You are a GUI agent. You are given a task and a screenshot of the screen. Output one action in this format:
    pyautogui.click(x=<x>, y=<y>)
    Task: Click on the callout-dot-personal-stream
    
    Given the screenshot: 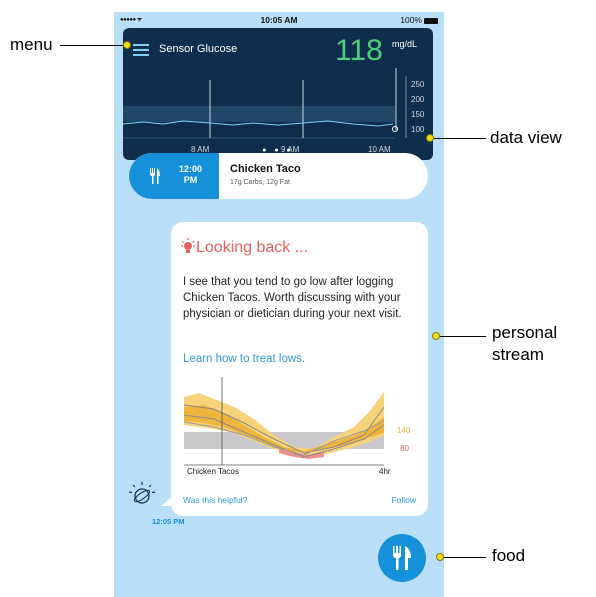 What is the action you would take?
    pyautogui.click(x=436, y=336)
    